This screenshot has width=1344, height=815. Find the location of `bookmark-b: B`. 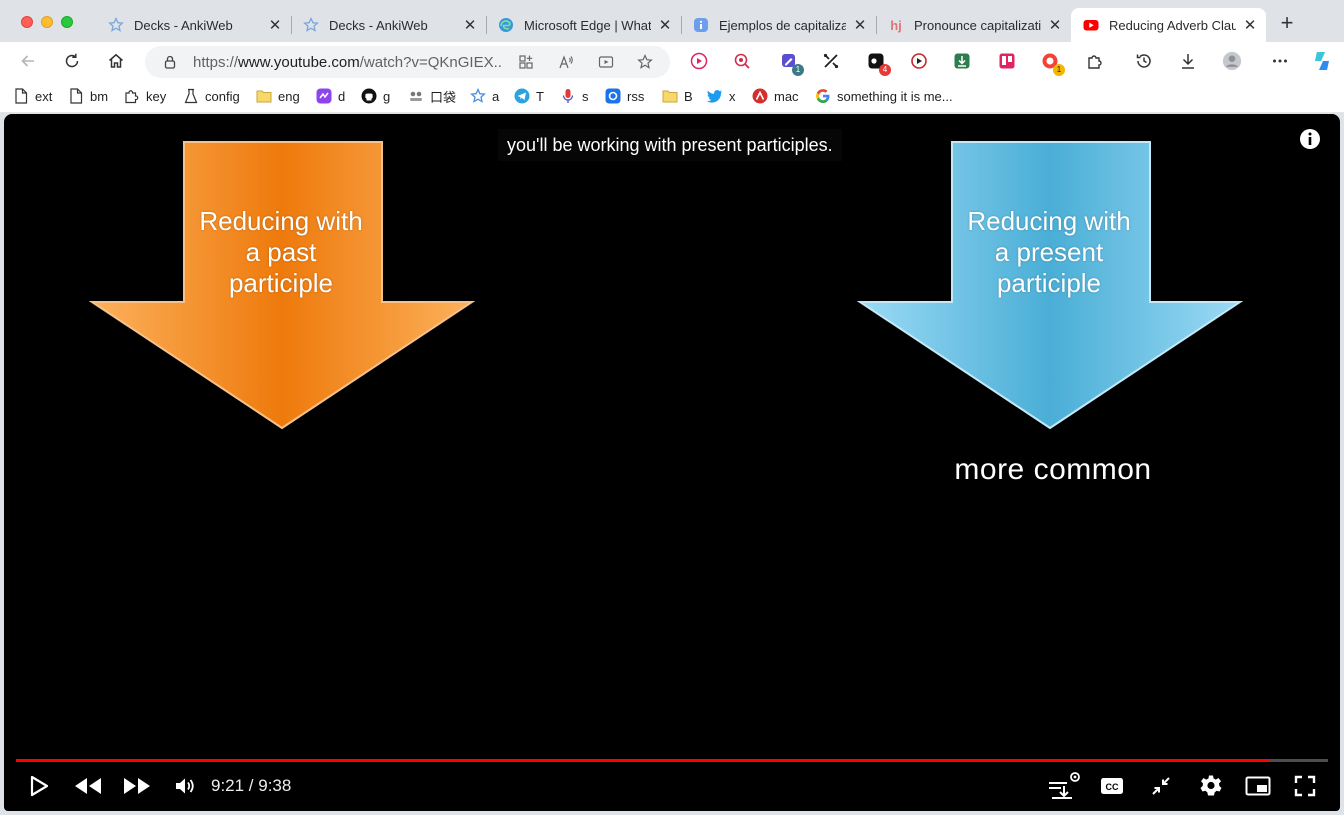

bookmark-b: B is located at coordinates (677, 96).